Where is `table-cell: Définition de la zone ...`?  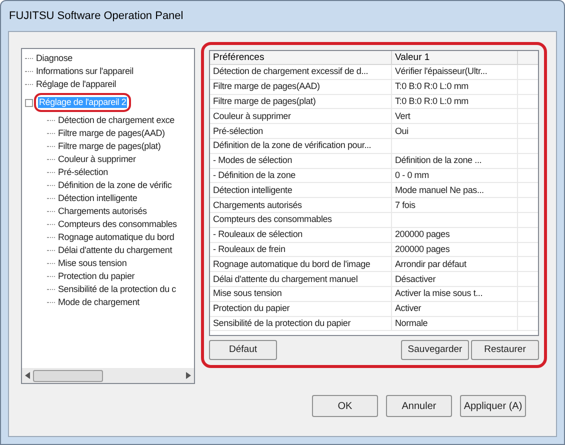
table-cell: Définition de la zone ... is located at coordinates (438, 160).